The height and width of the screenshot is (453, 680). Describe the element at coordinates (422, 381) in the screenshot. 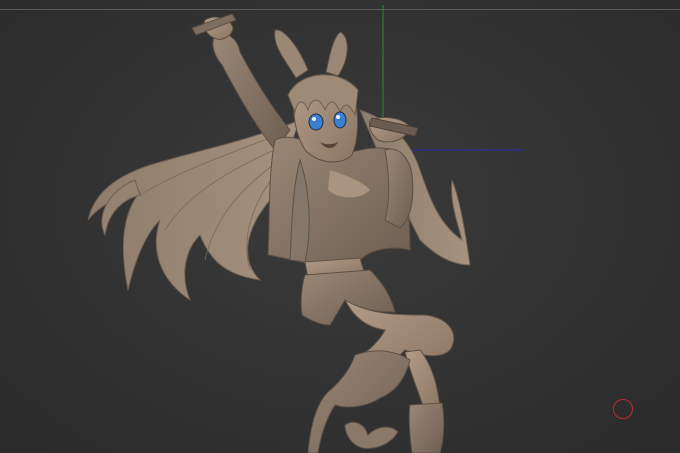

I see `lower-leg` at that location.